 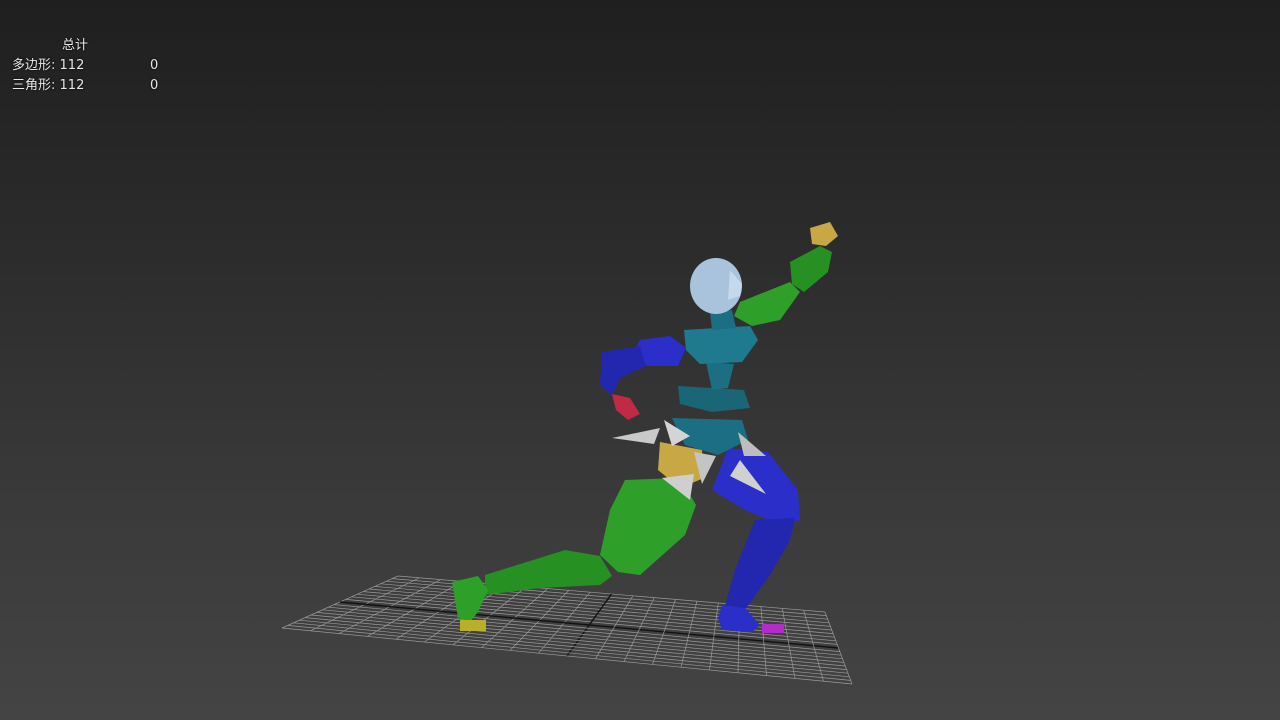 What do you see at coordinates (714, 399) in the screenshot?
I see `biped-spine-mid` at bounding box center [714, 399].